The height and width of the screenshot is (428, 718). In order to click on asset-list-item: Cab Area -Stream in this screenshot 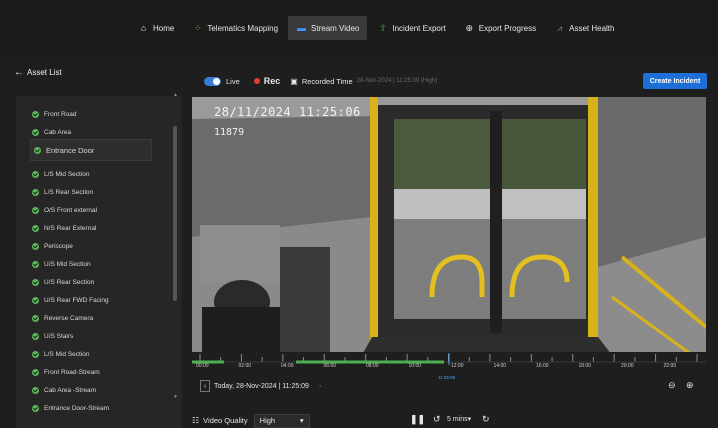, I will do `click(64, 390)`.